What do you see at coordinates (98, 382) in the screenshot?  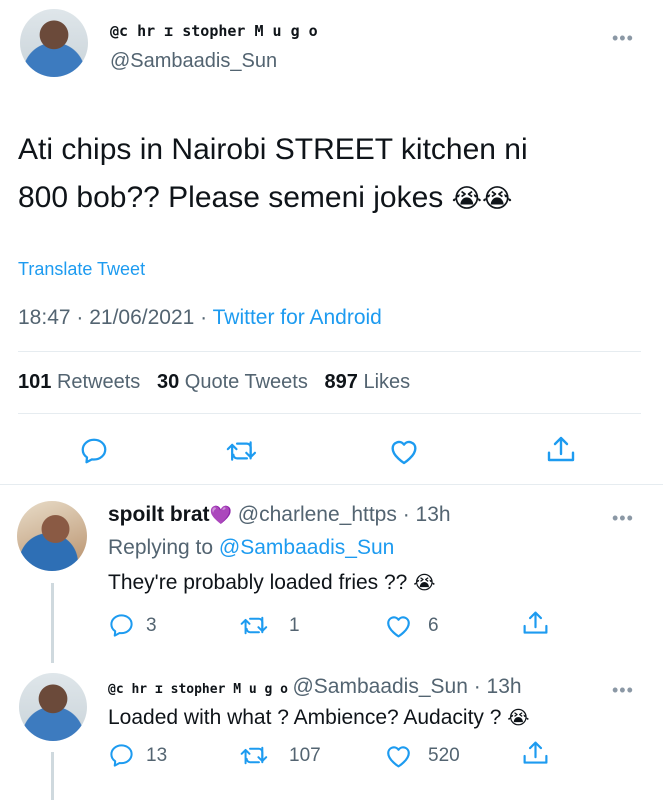 I see `retweets-label: Retweets` at bounding box center [98, 382].